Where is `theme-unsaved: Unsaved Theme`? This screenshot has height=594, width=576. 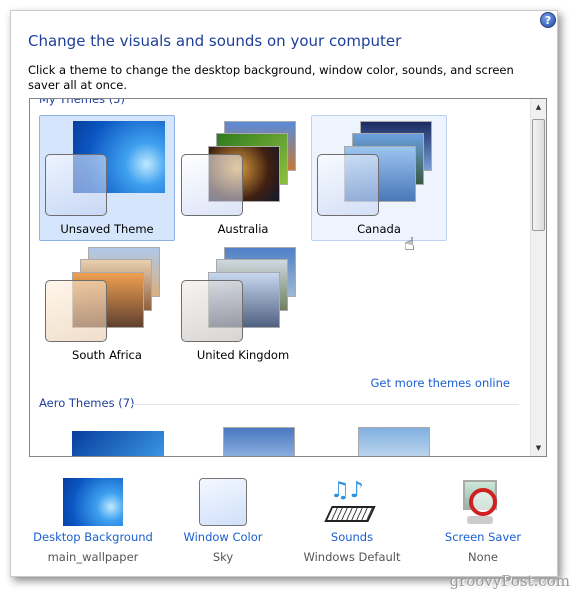
theme-unsaved: Unsaved Theme is located at coordinates (107, 178).